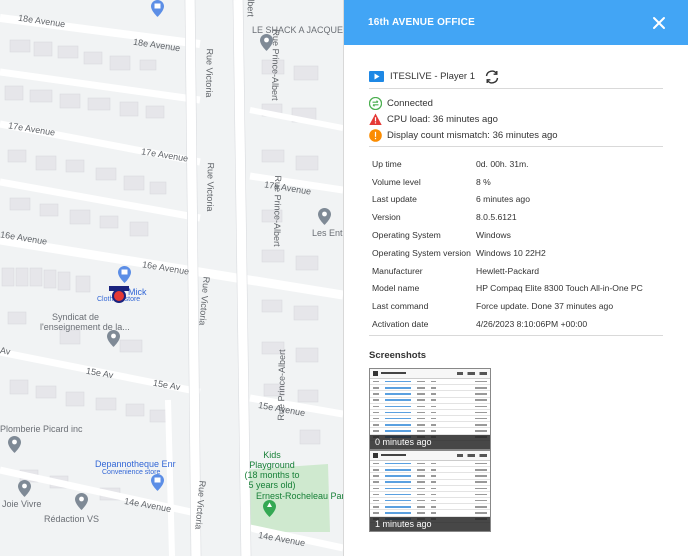  Describe the element at coordinates (250, 8) in the screenshot. I see `street-label: Albert` at that location.